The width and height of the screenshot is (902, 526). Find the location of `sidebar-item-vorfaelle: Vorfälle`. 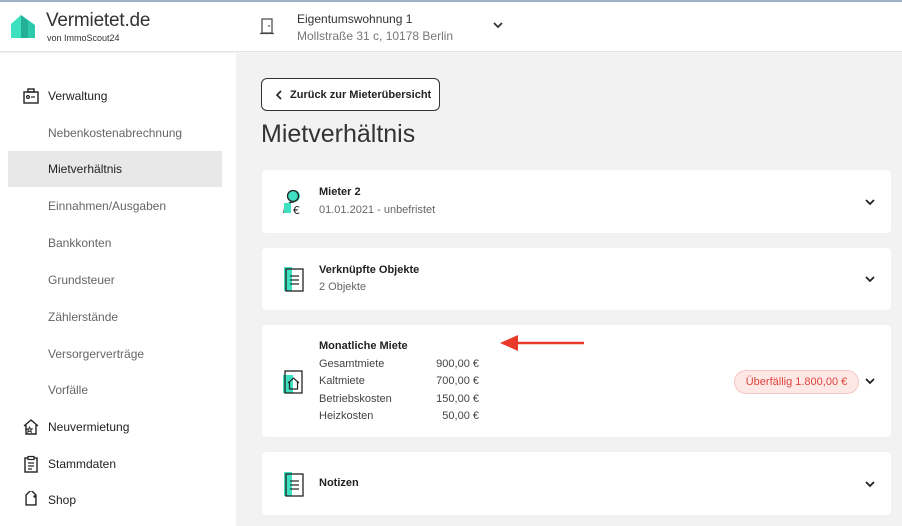

sidebar-item-vorfaelle: Vorfälle is located at coordinates (115, 390).